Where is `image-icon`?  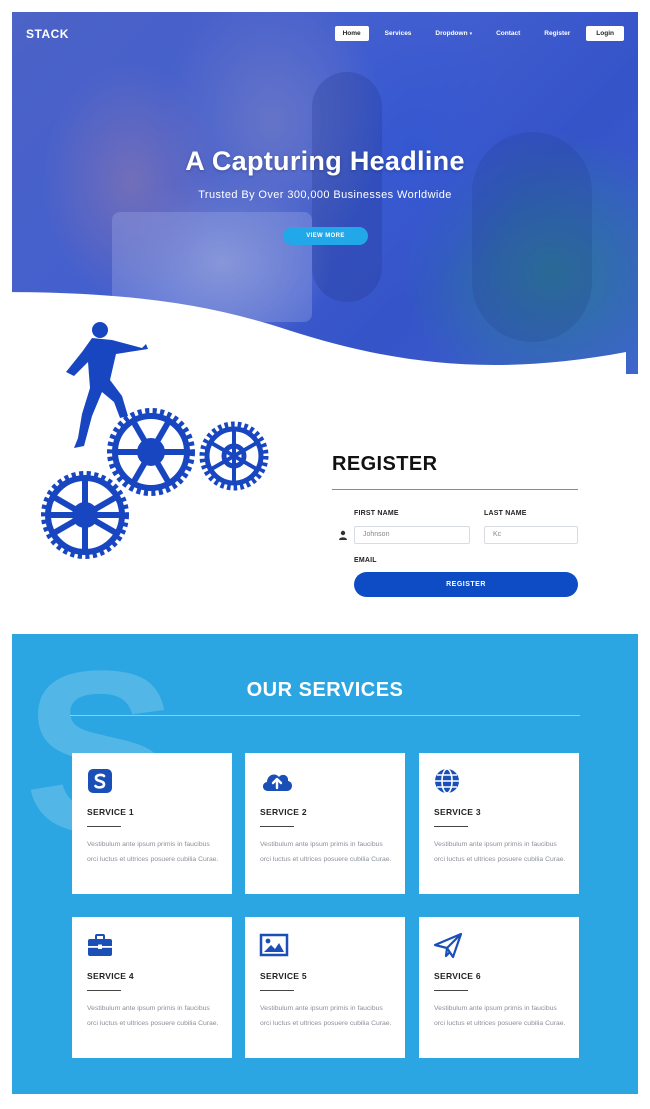
image-icon is located at coordinates (274, 945).